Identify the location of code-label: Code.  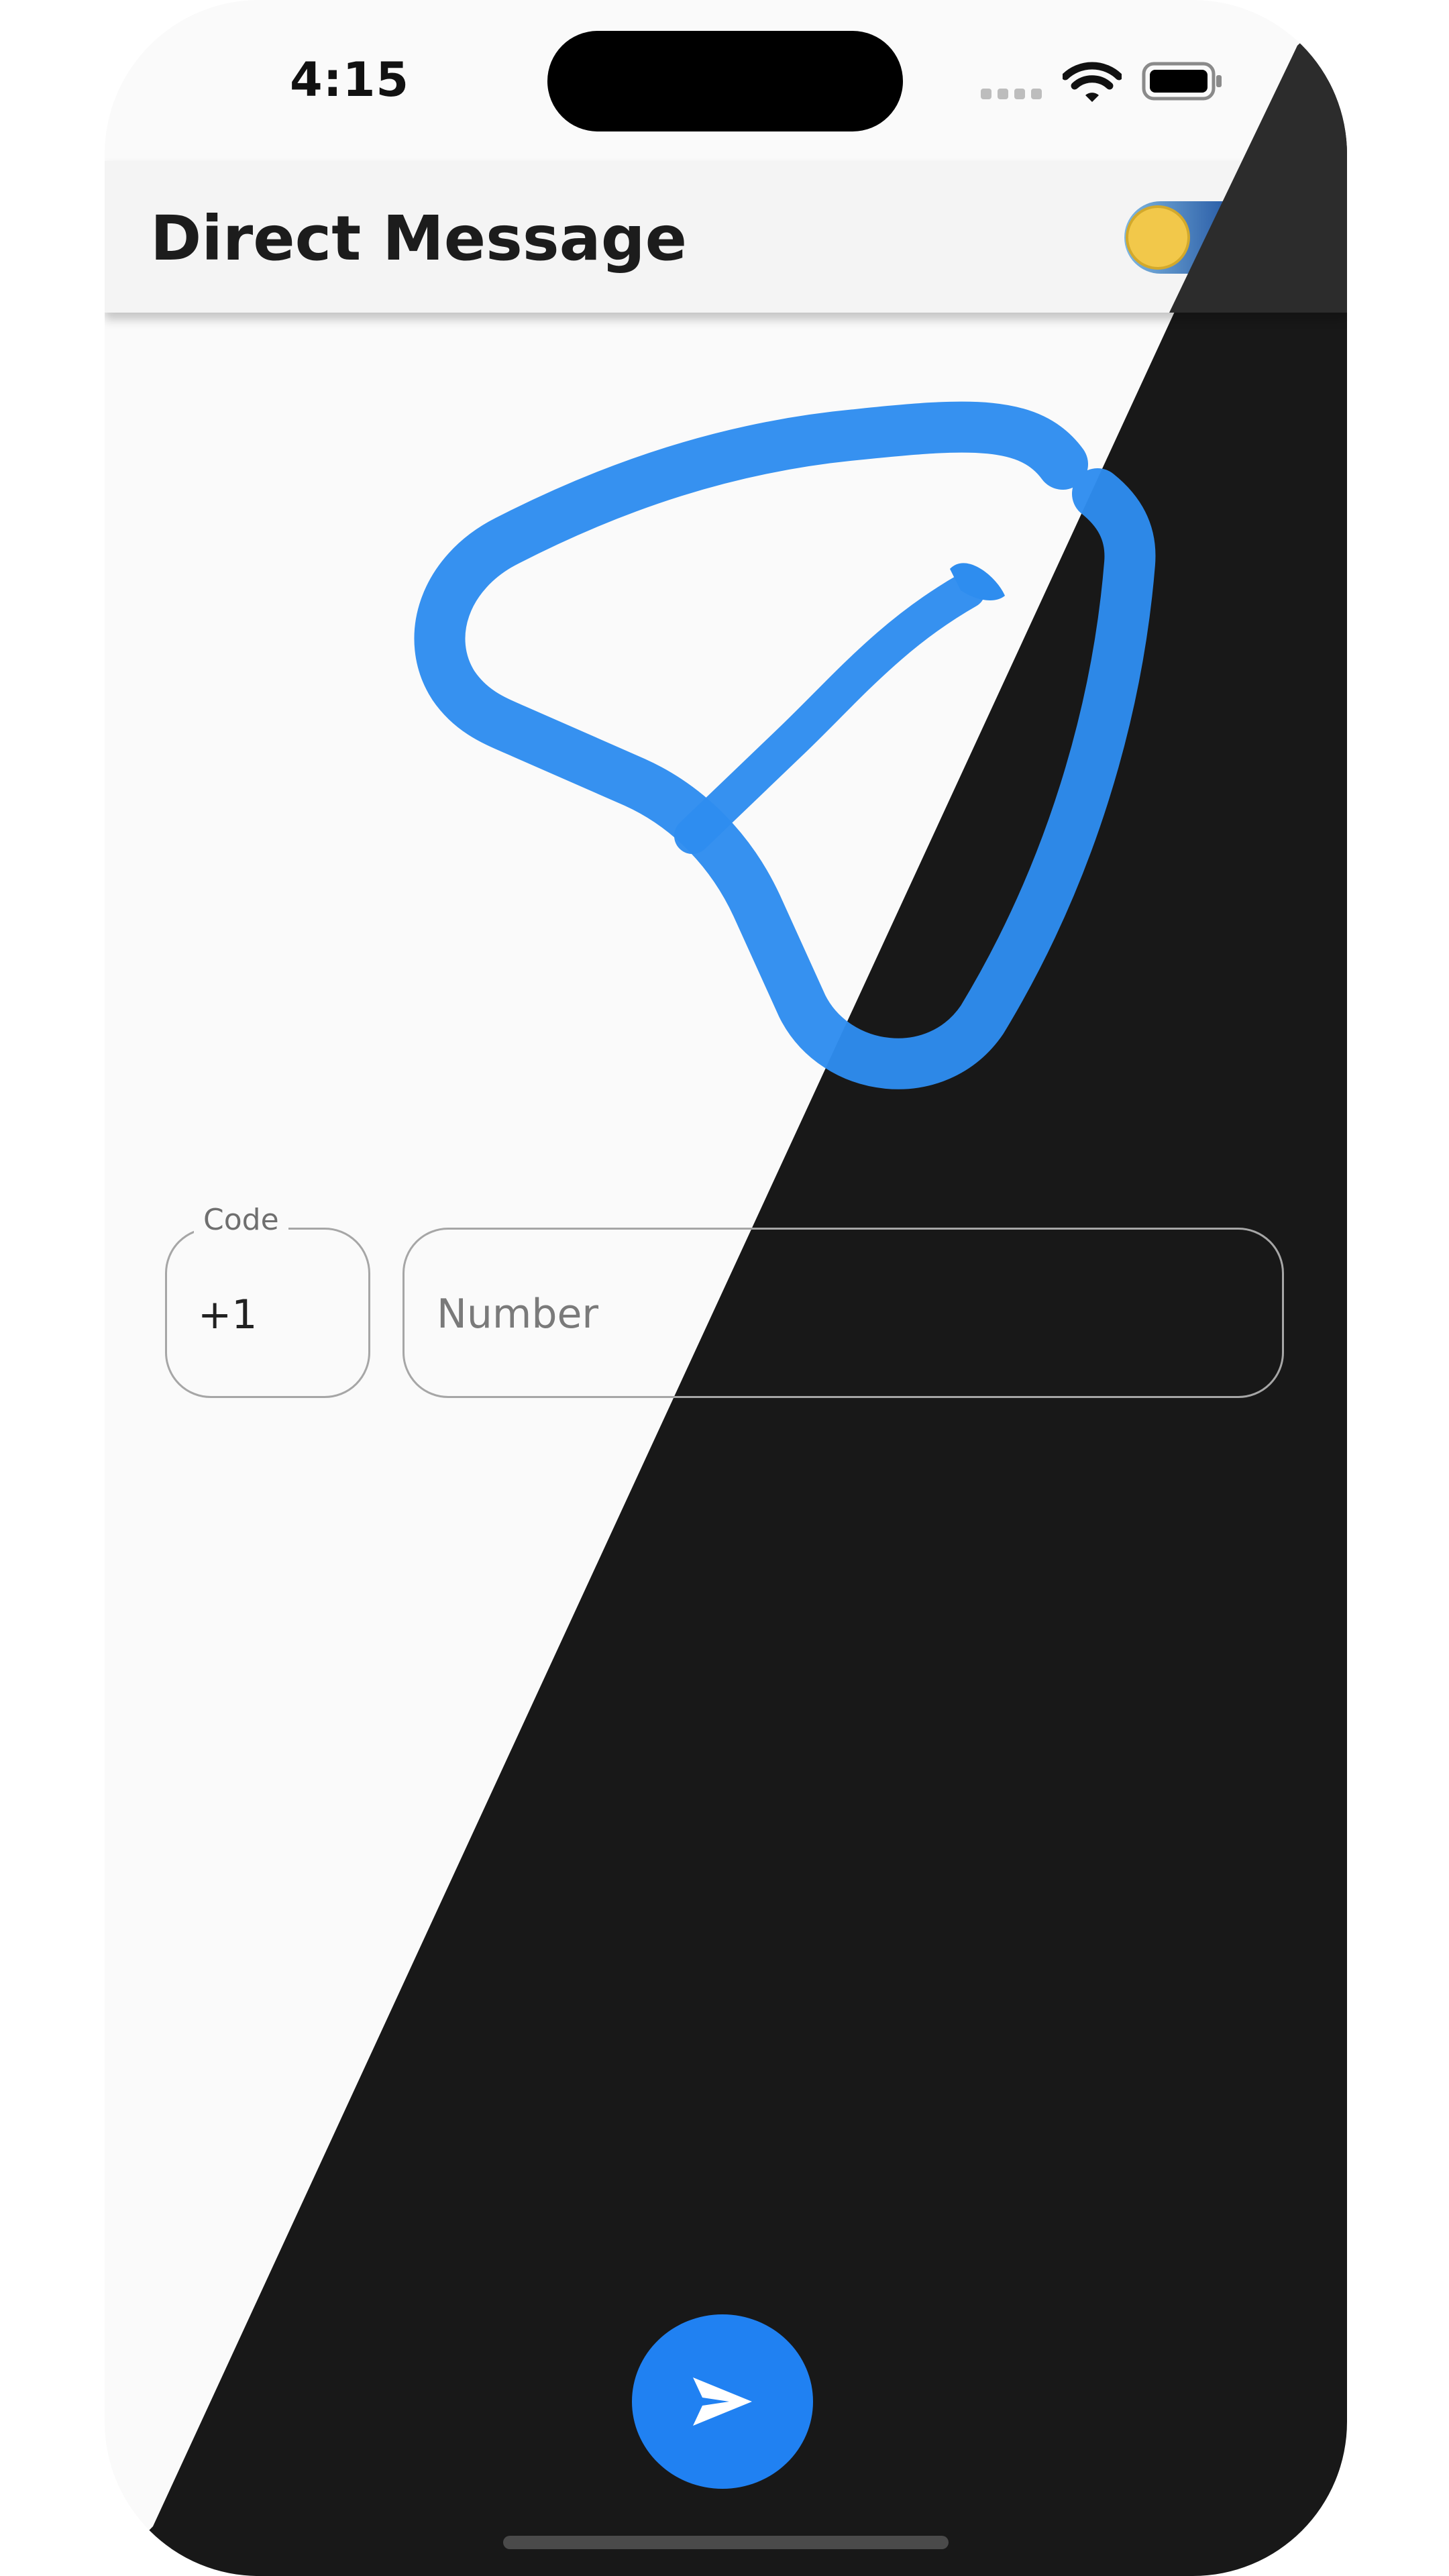
(241, 1220).